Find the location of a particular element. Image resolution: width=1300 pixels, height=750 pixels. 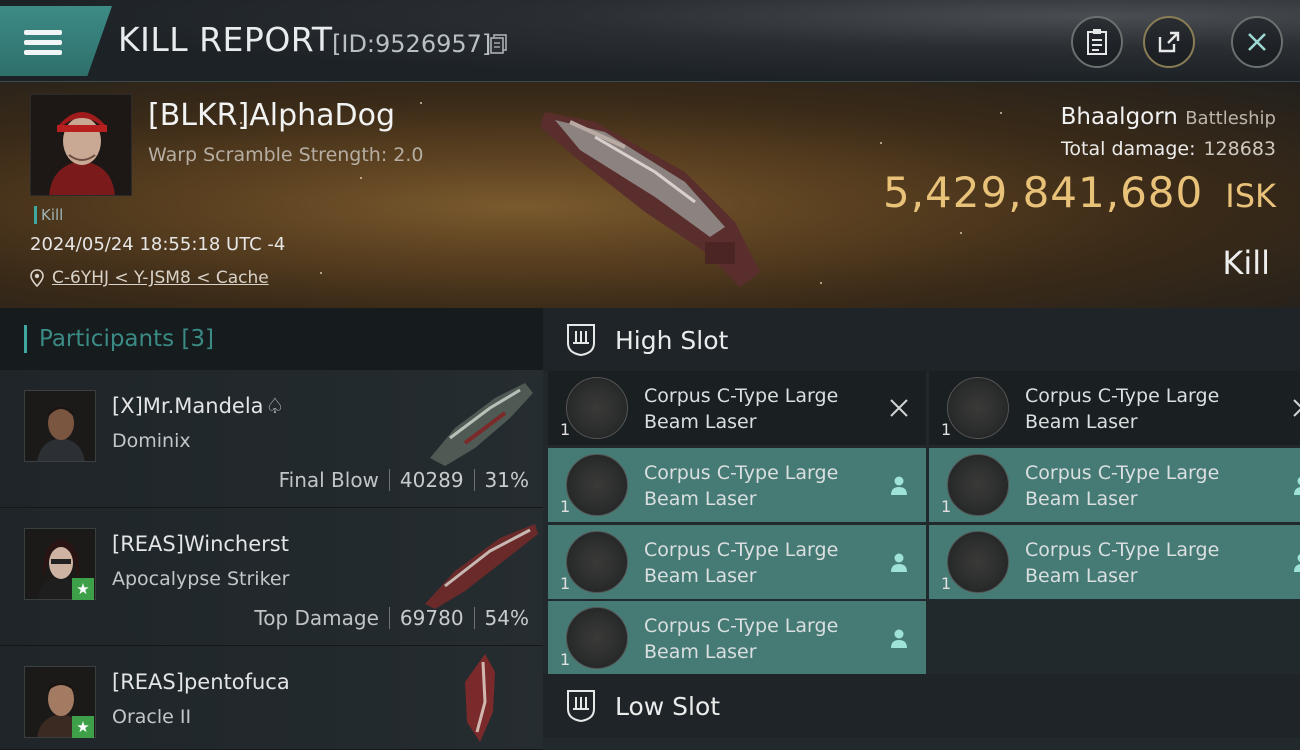

participant-stats: Final Blow 40289 31% is located at coordinates (404, 480).